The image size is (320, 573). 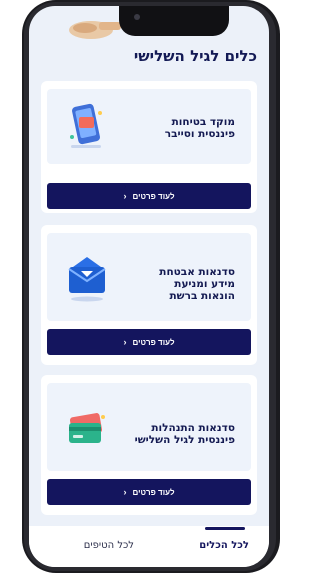 What do you see at coordinates (203, 122) in the screenshot?
I see `card-title-line1: מוקד בטיחות` at bounding box center [203, 122].